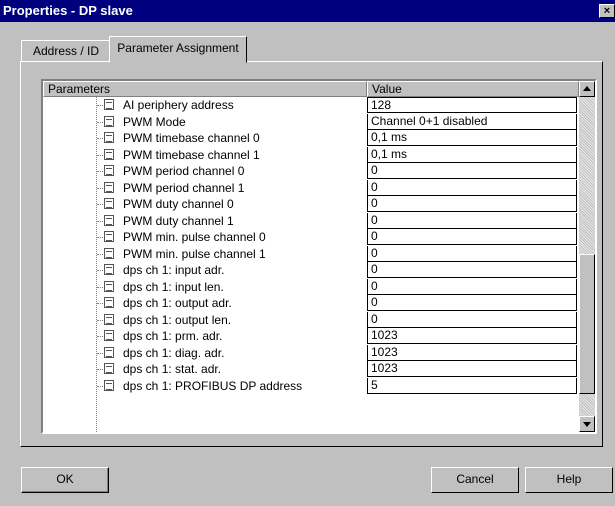 This screenshot has height=506, width=615. I want to click on table-row: dps ch 1: diag. adr. 1023, so click(311, 353).